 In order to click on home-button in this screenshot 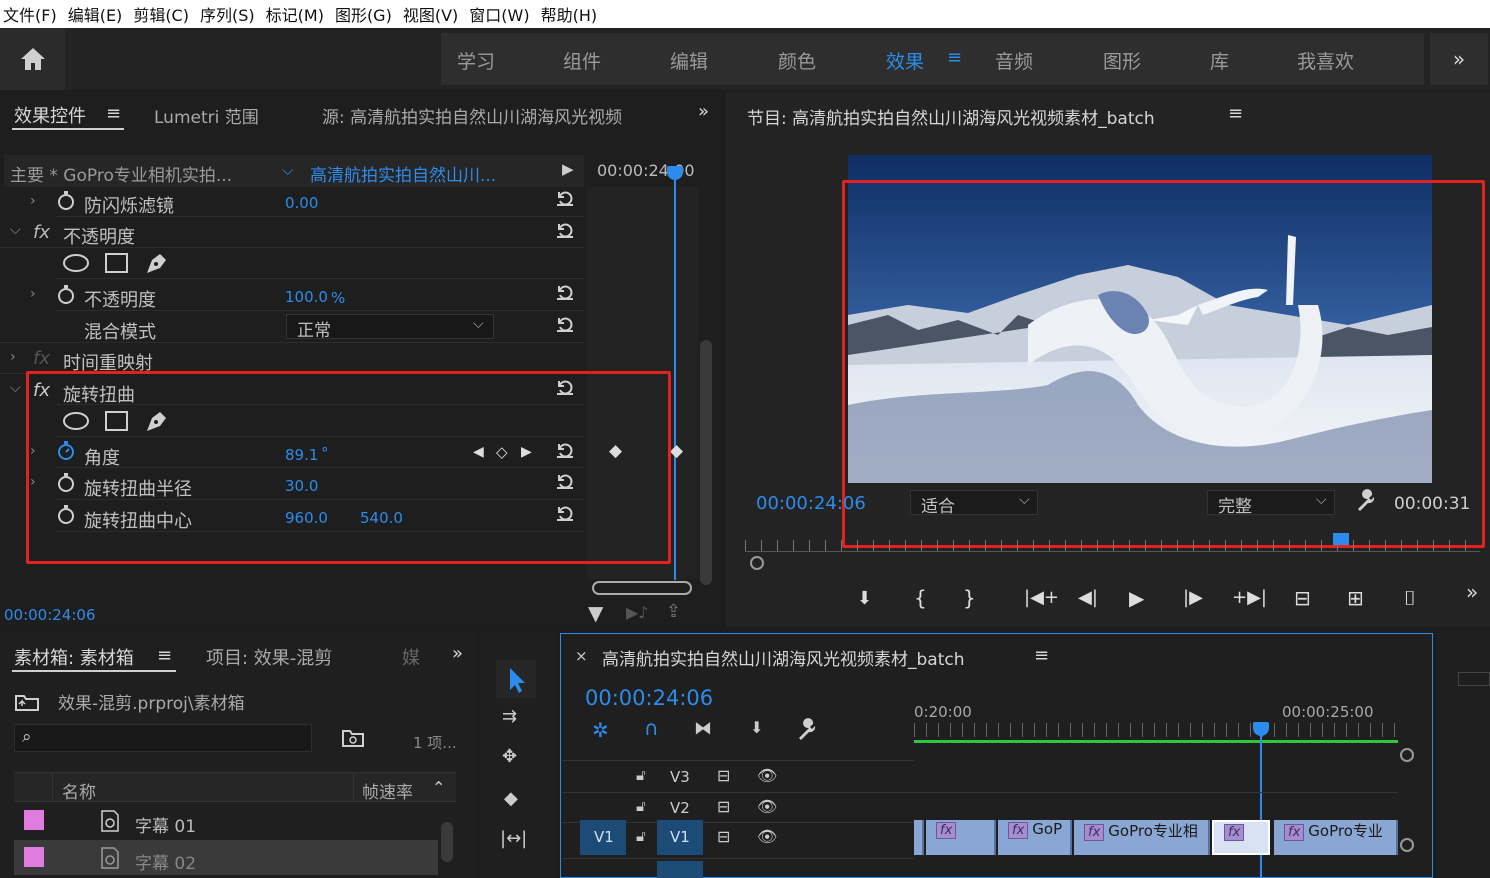, I will do `click(32, 59)`.